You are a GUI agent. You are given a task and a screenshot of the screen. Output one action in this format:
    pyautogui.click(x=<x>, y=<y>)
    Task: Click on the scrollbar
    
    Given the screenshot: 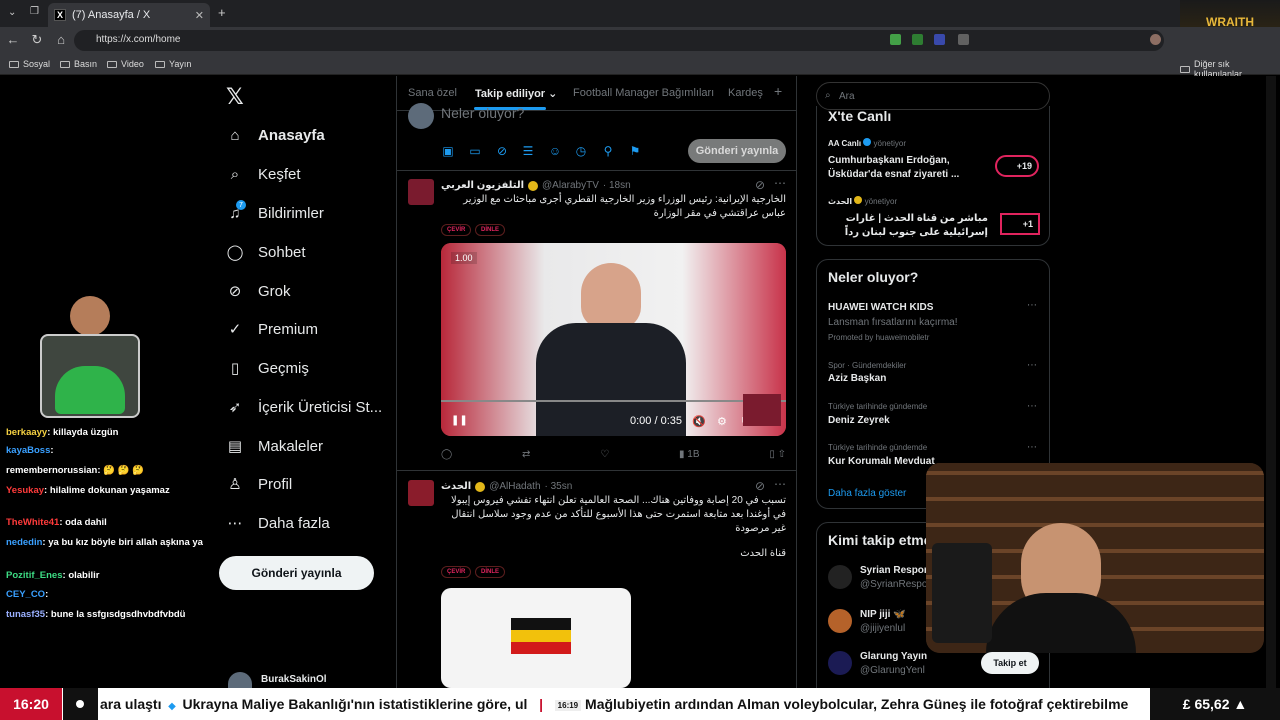 What is the action you would take?
    pyautogui.click(x=1271, y=382)
    